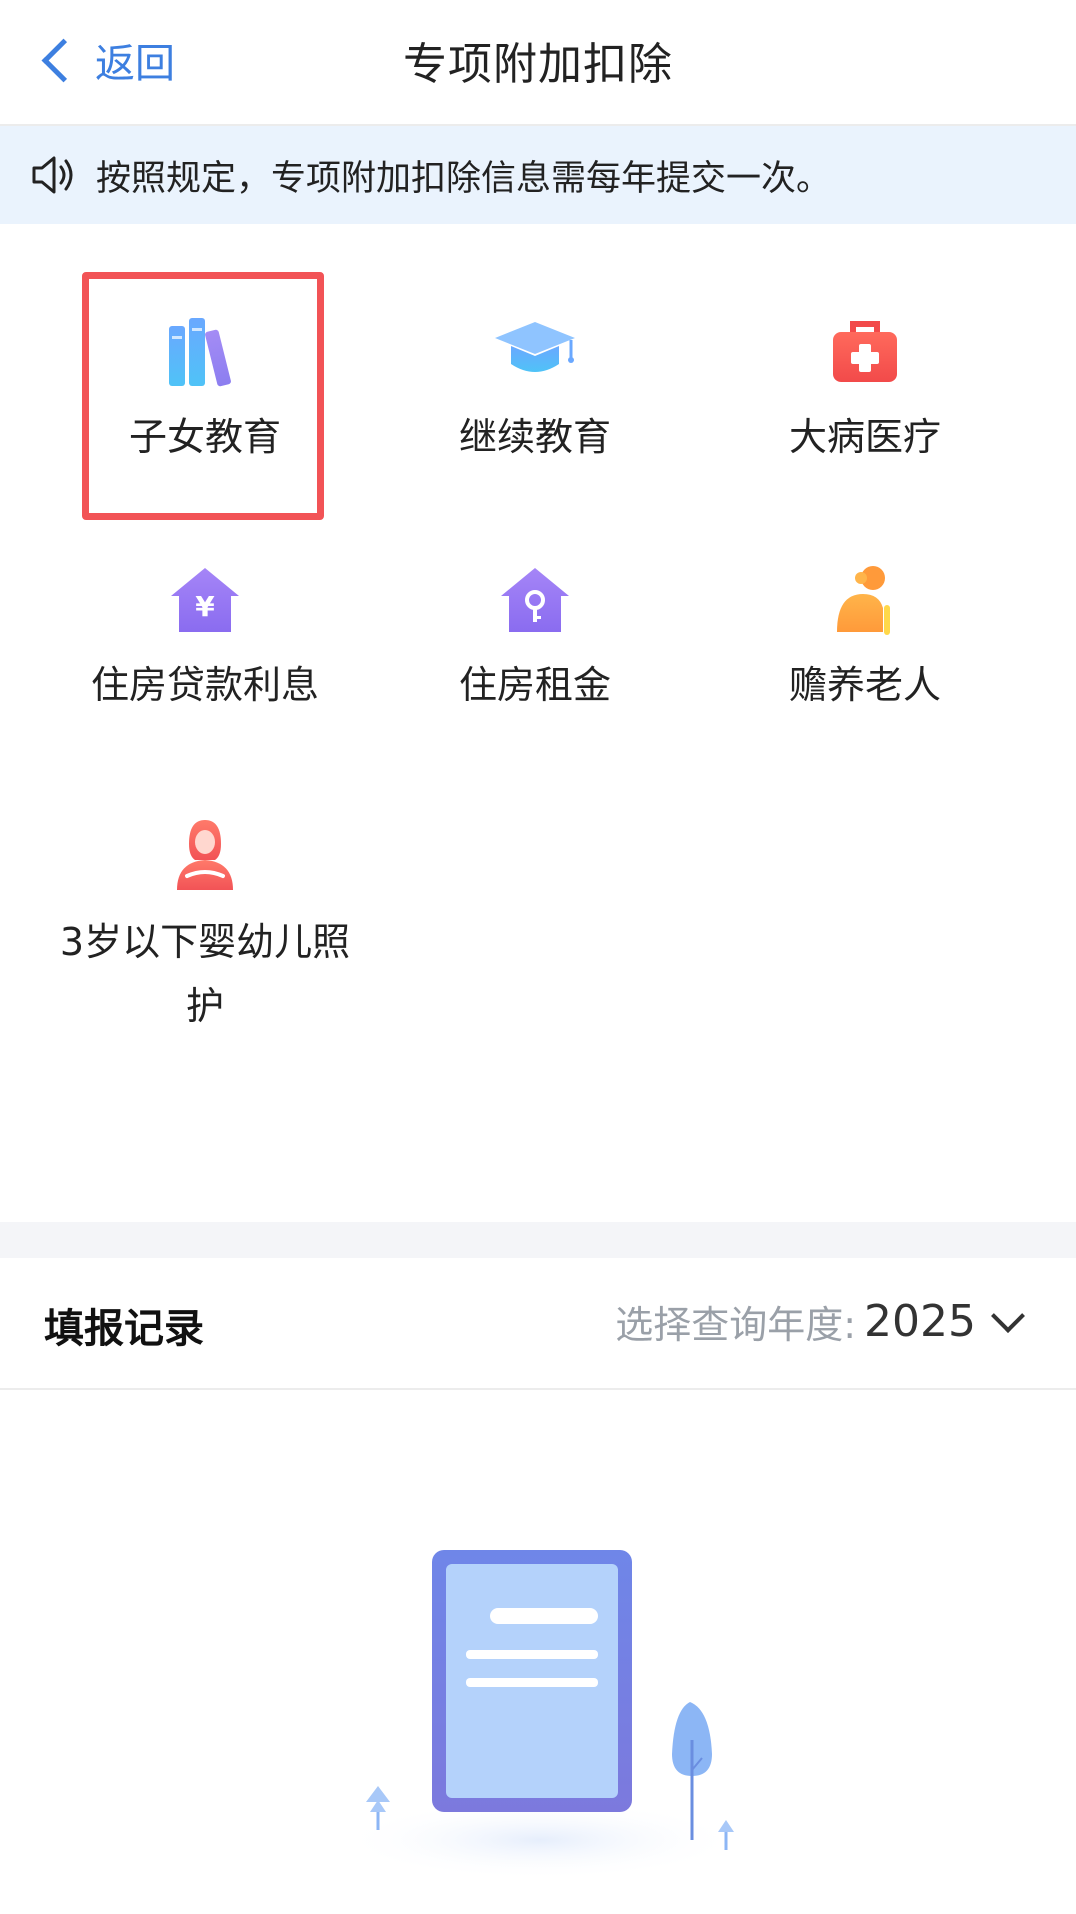 The width and height of the screenshot is (1076, 1914). I want to click on category-label: 继续教育, so click(534, 437).